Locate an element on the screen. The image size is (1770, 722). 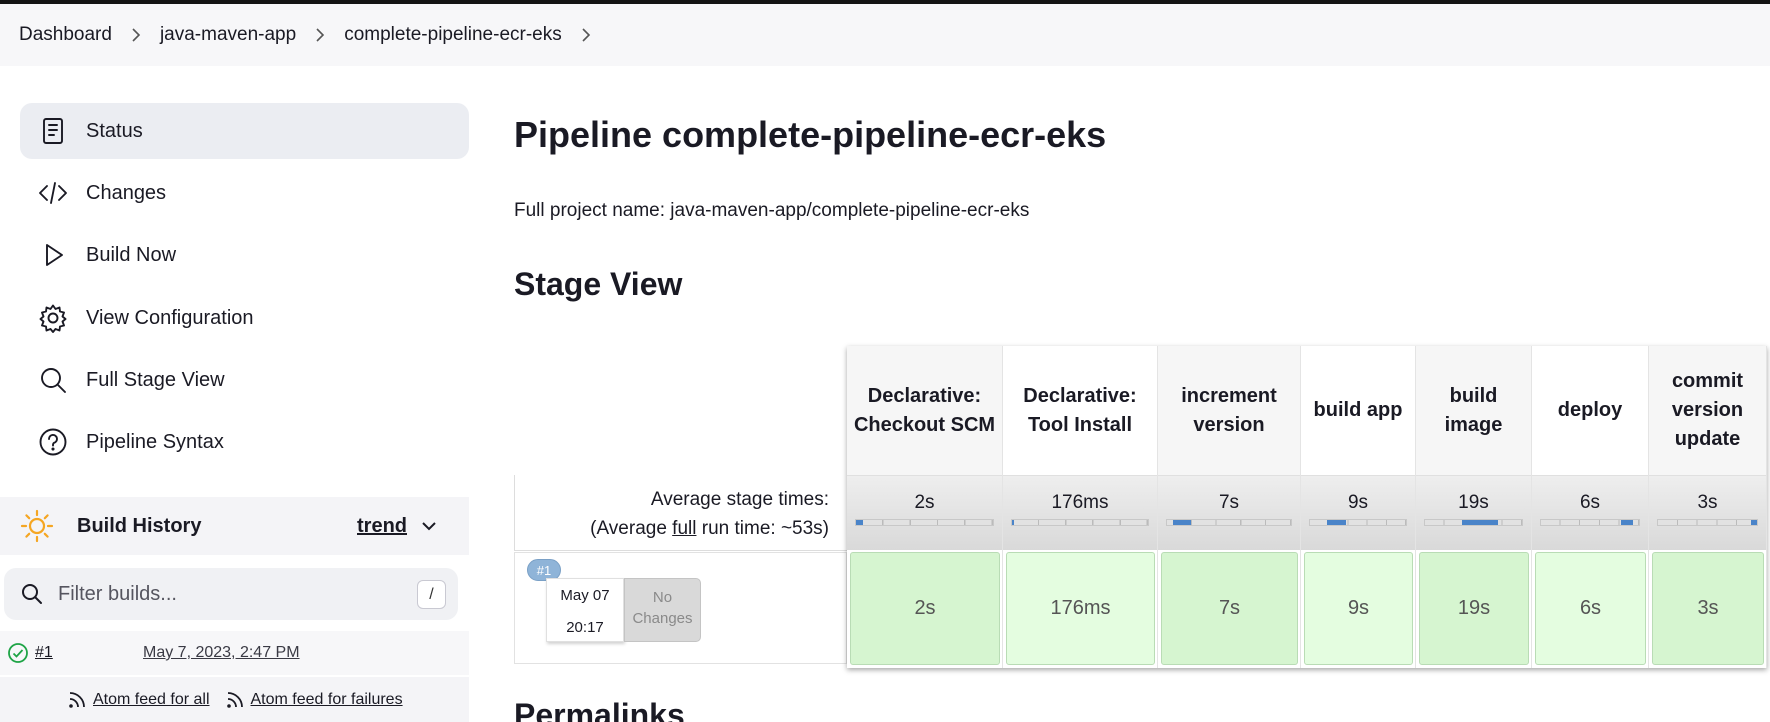
sidebar-item-build-now: Build Now is located at coordinates (244, 255).